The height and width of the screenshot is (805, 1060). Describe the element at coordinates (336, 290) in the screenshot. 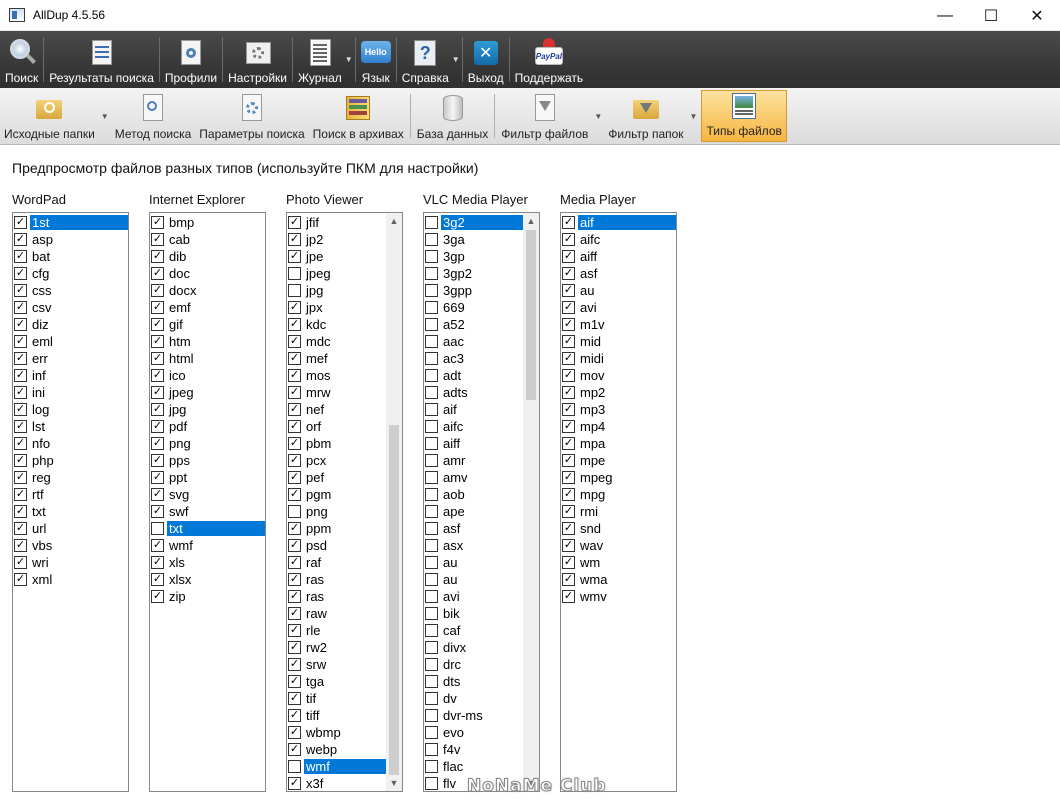

I see `list-item: jpg` at that location.